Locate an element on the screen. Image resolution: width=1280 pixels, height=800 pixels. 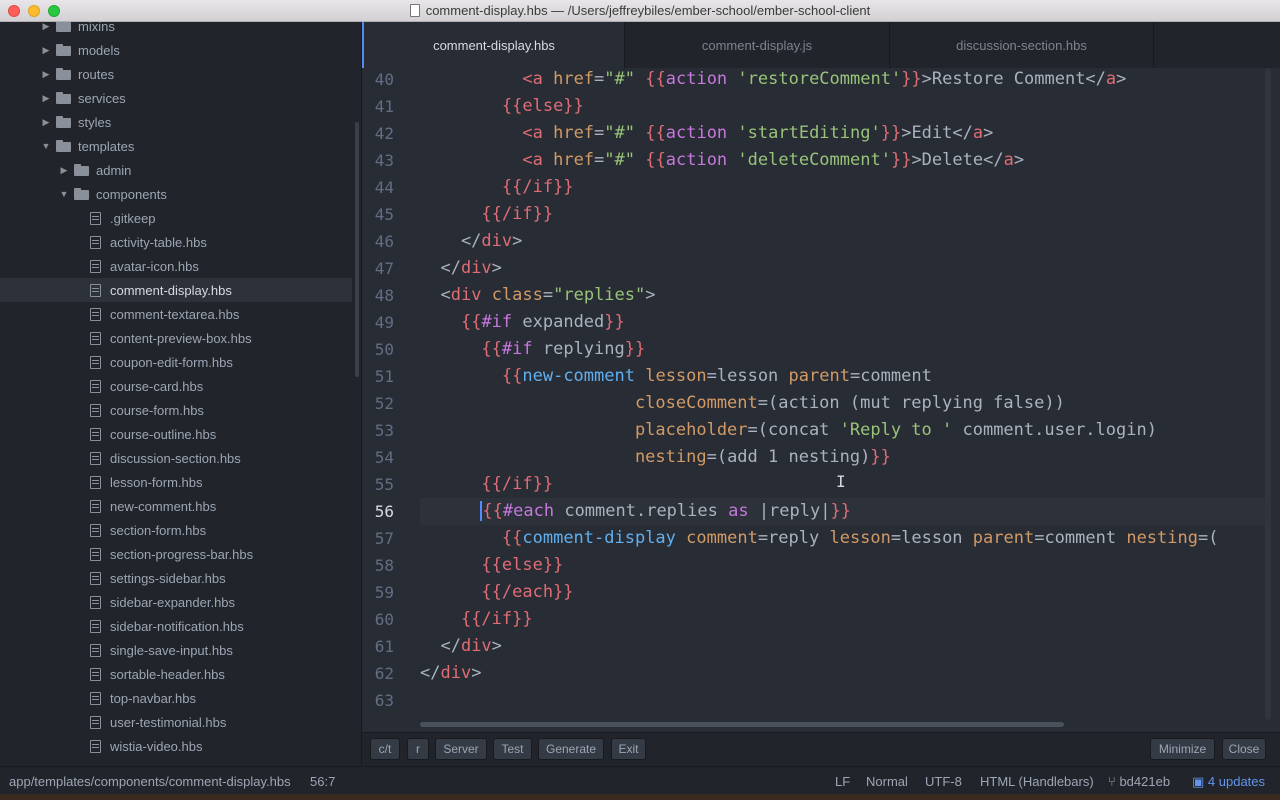
tree-file: discussion-section.hbs is located at coordinates (176, 458).